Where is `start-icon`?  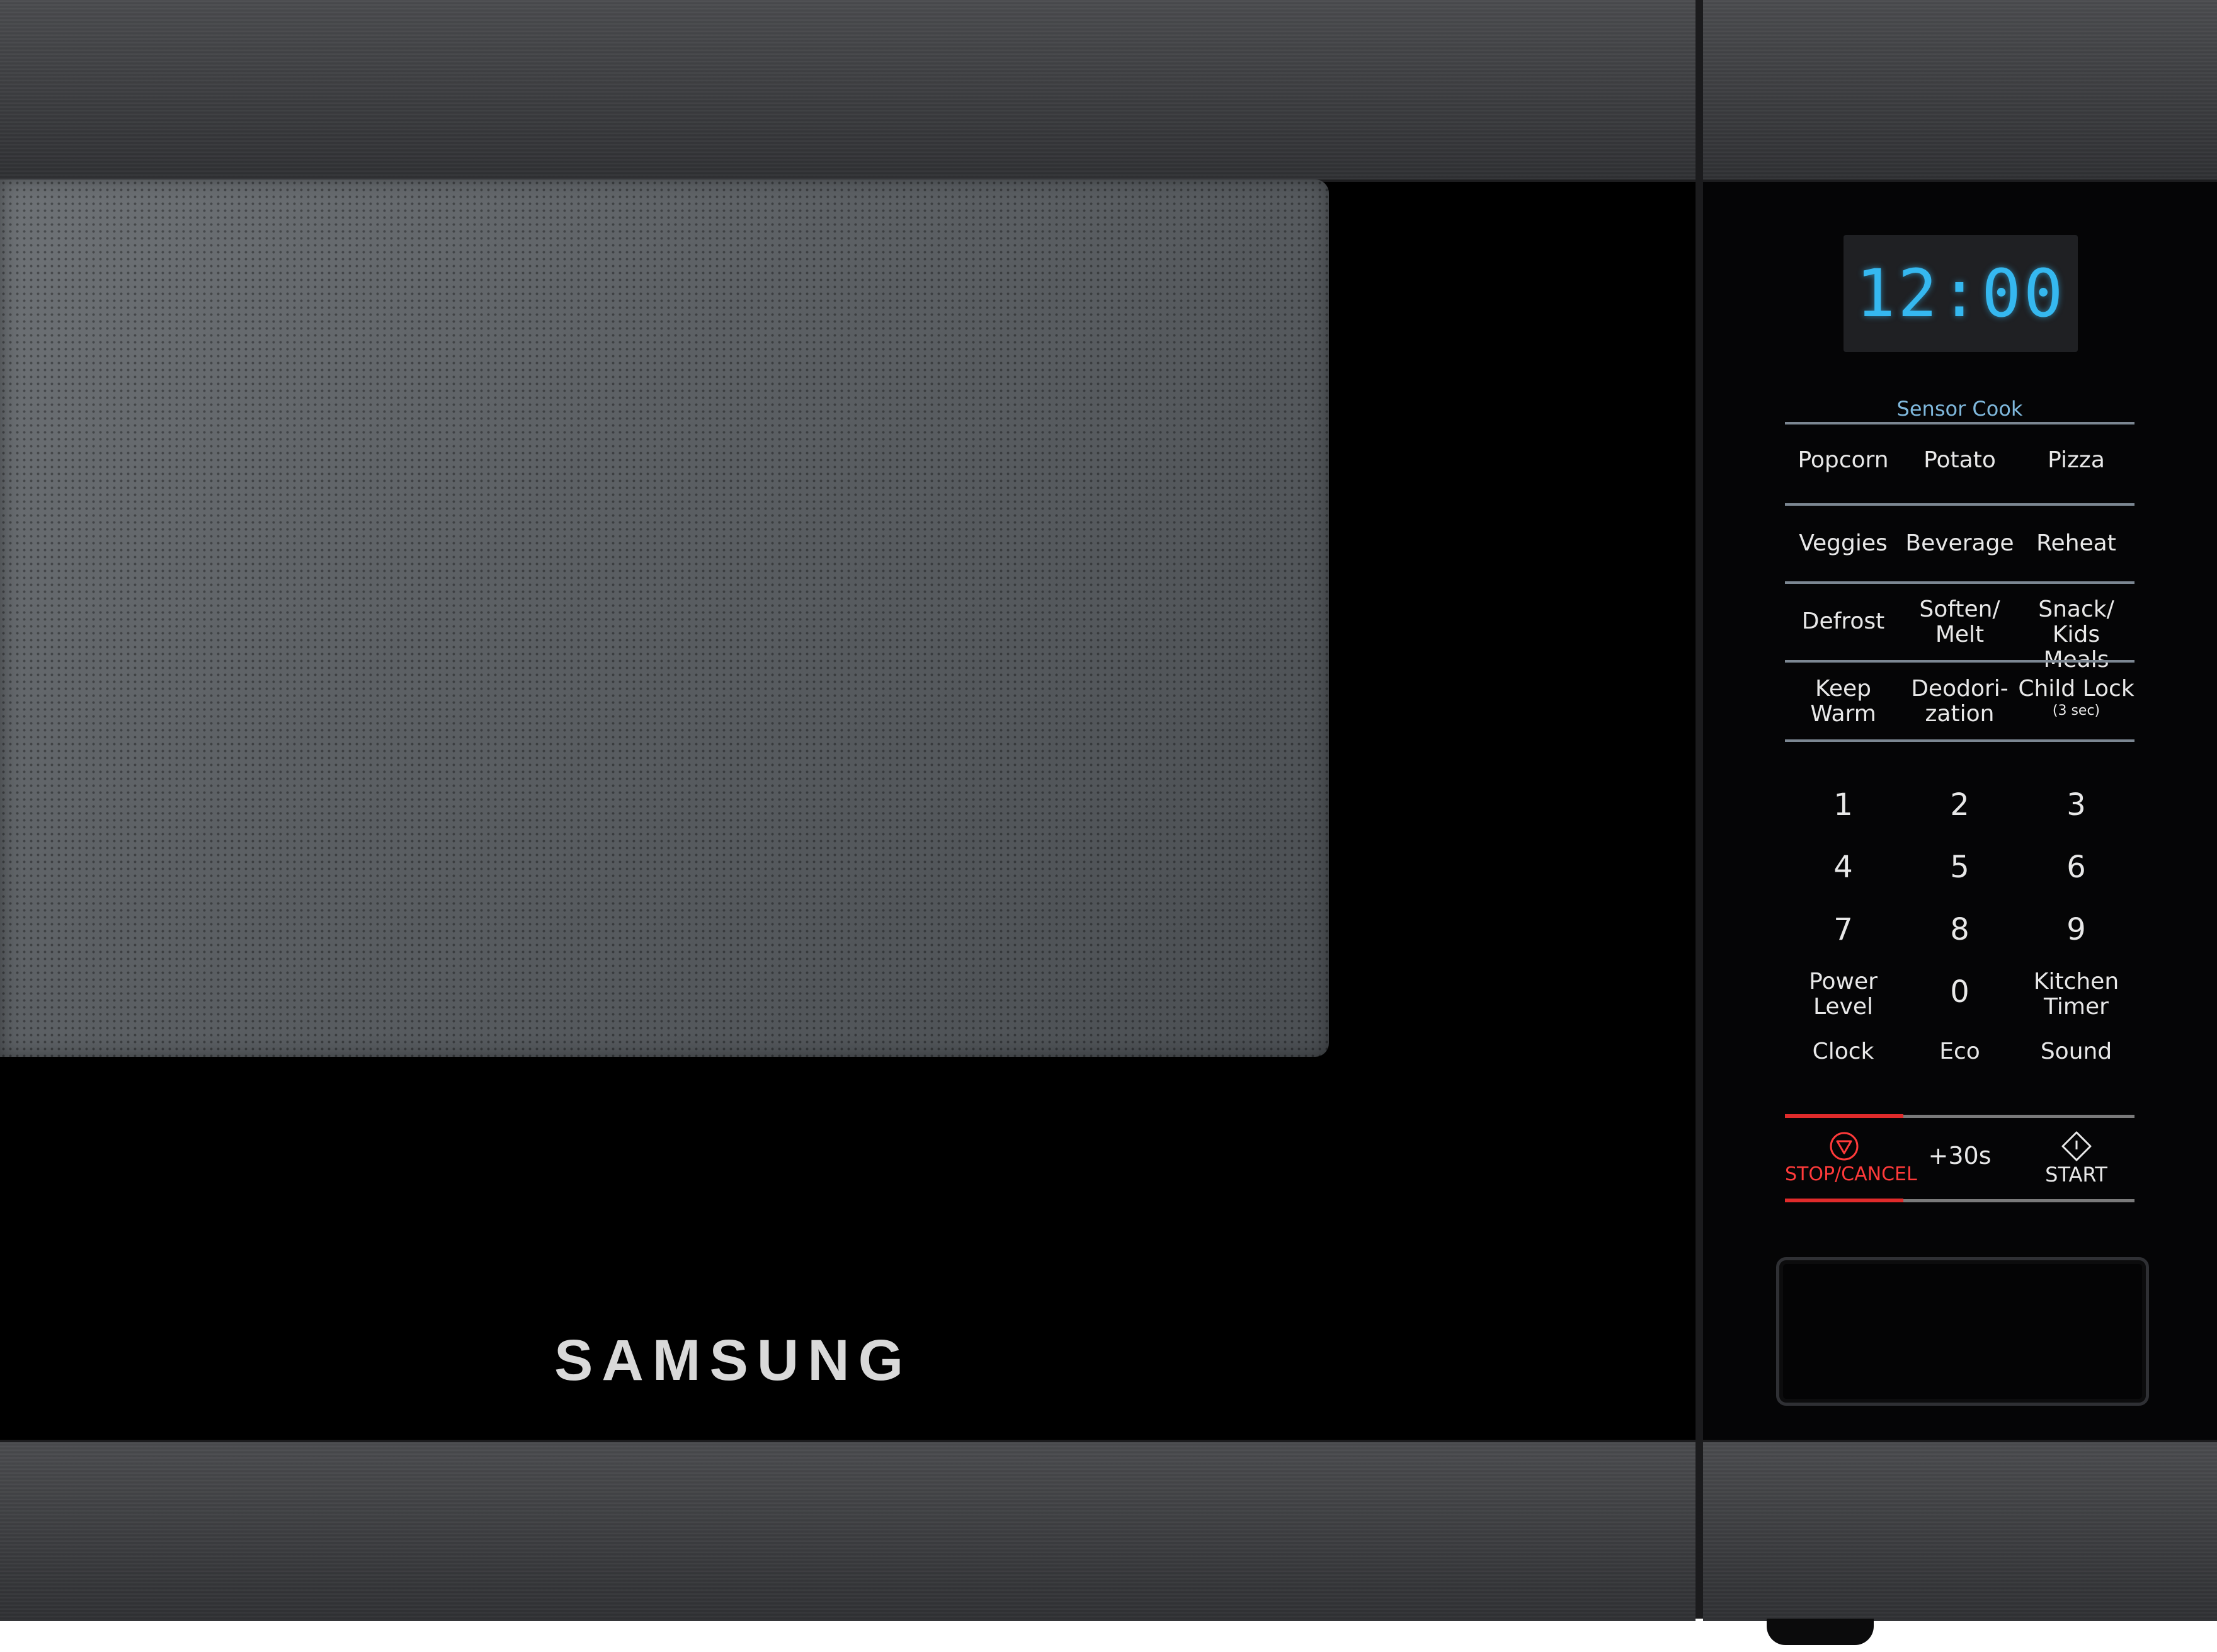
start-icon is located at coordinates (2076, 1147).